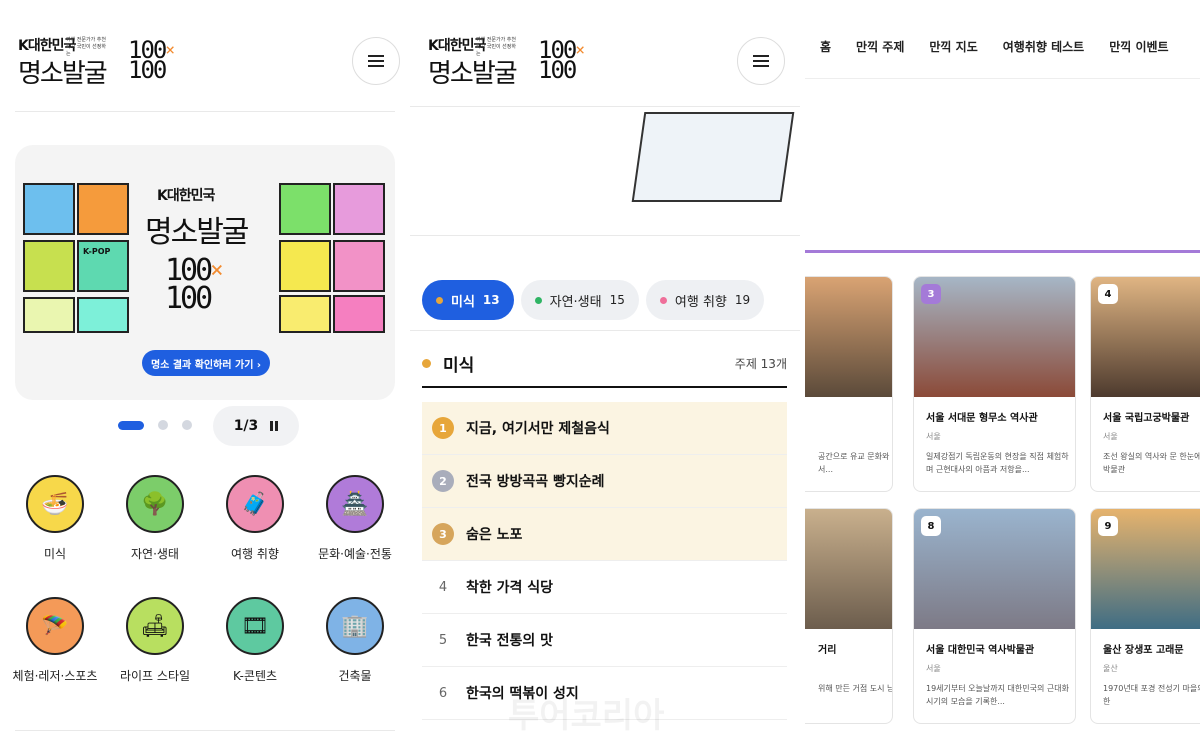 This screenshot has width=1200, height=750. I want to click on category-icon: 🧳, so click(255, 504).